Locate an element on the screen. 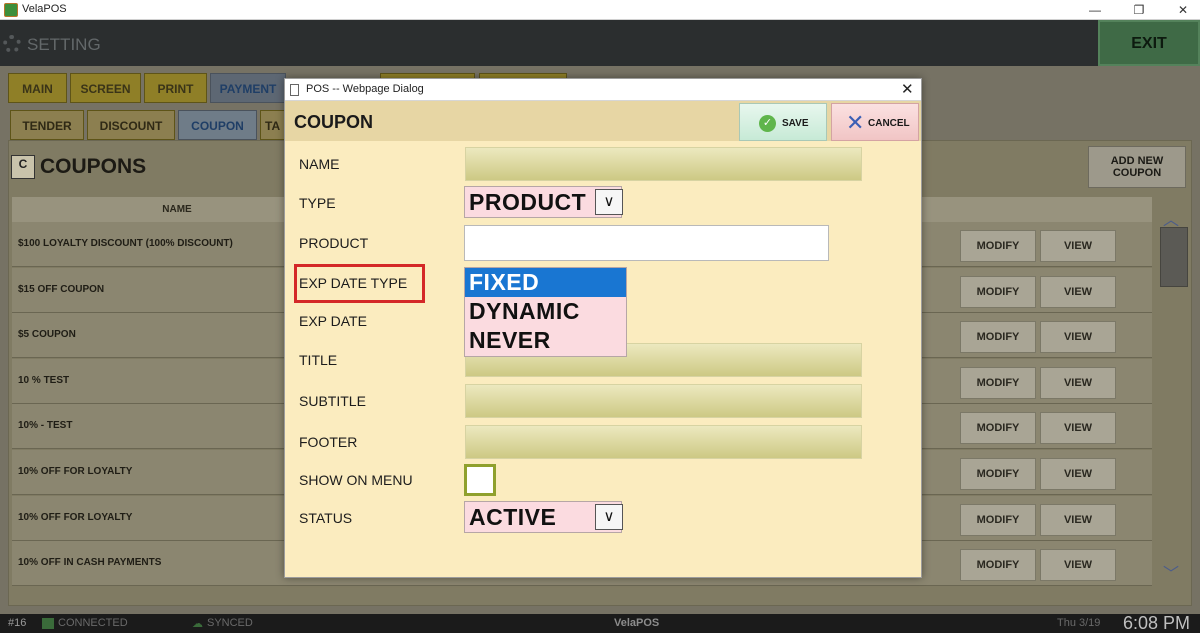  type-select: PRODUCT ∨ is located at coordinates (543, 202).